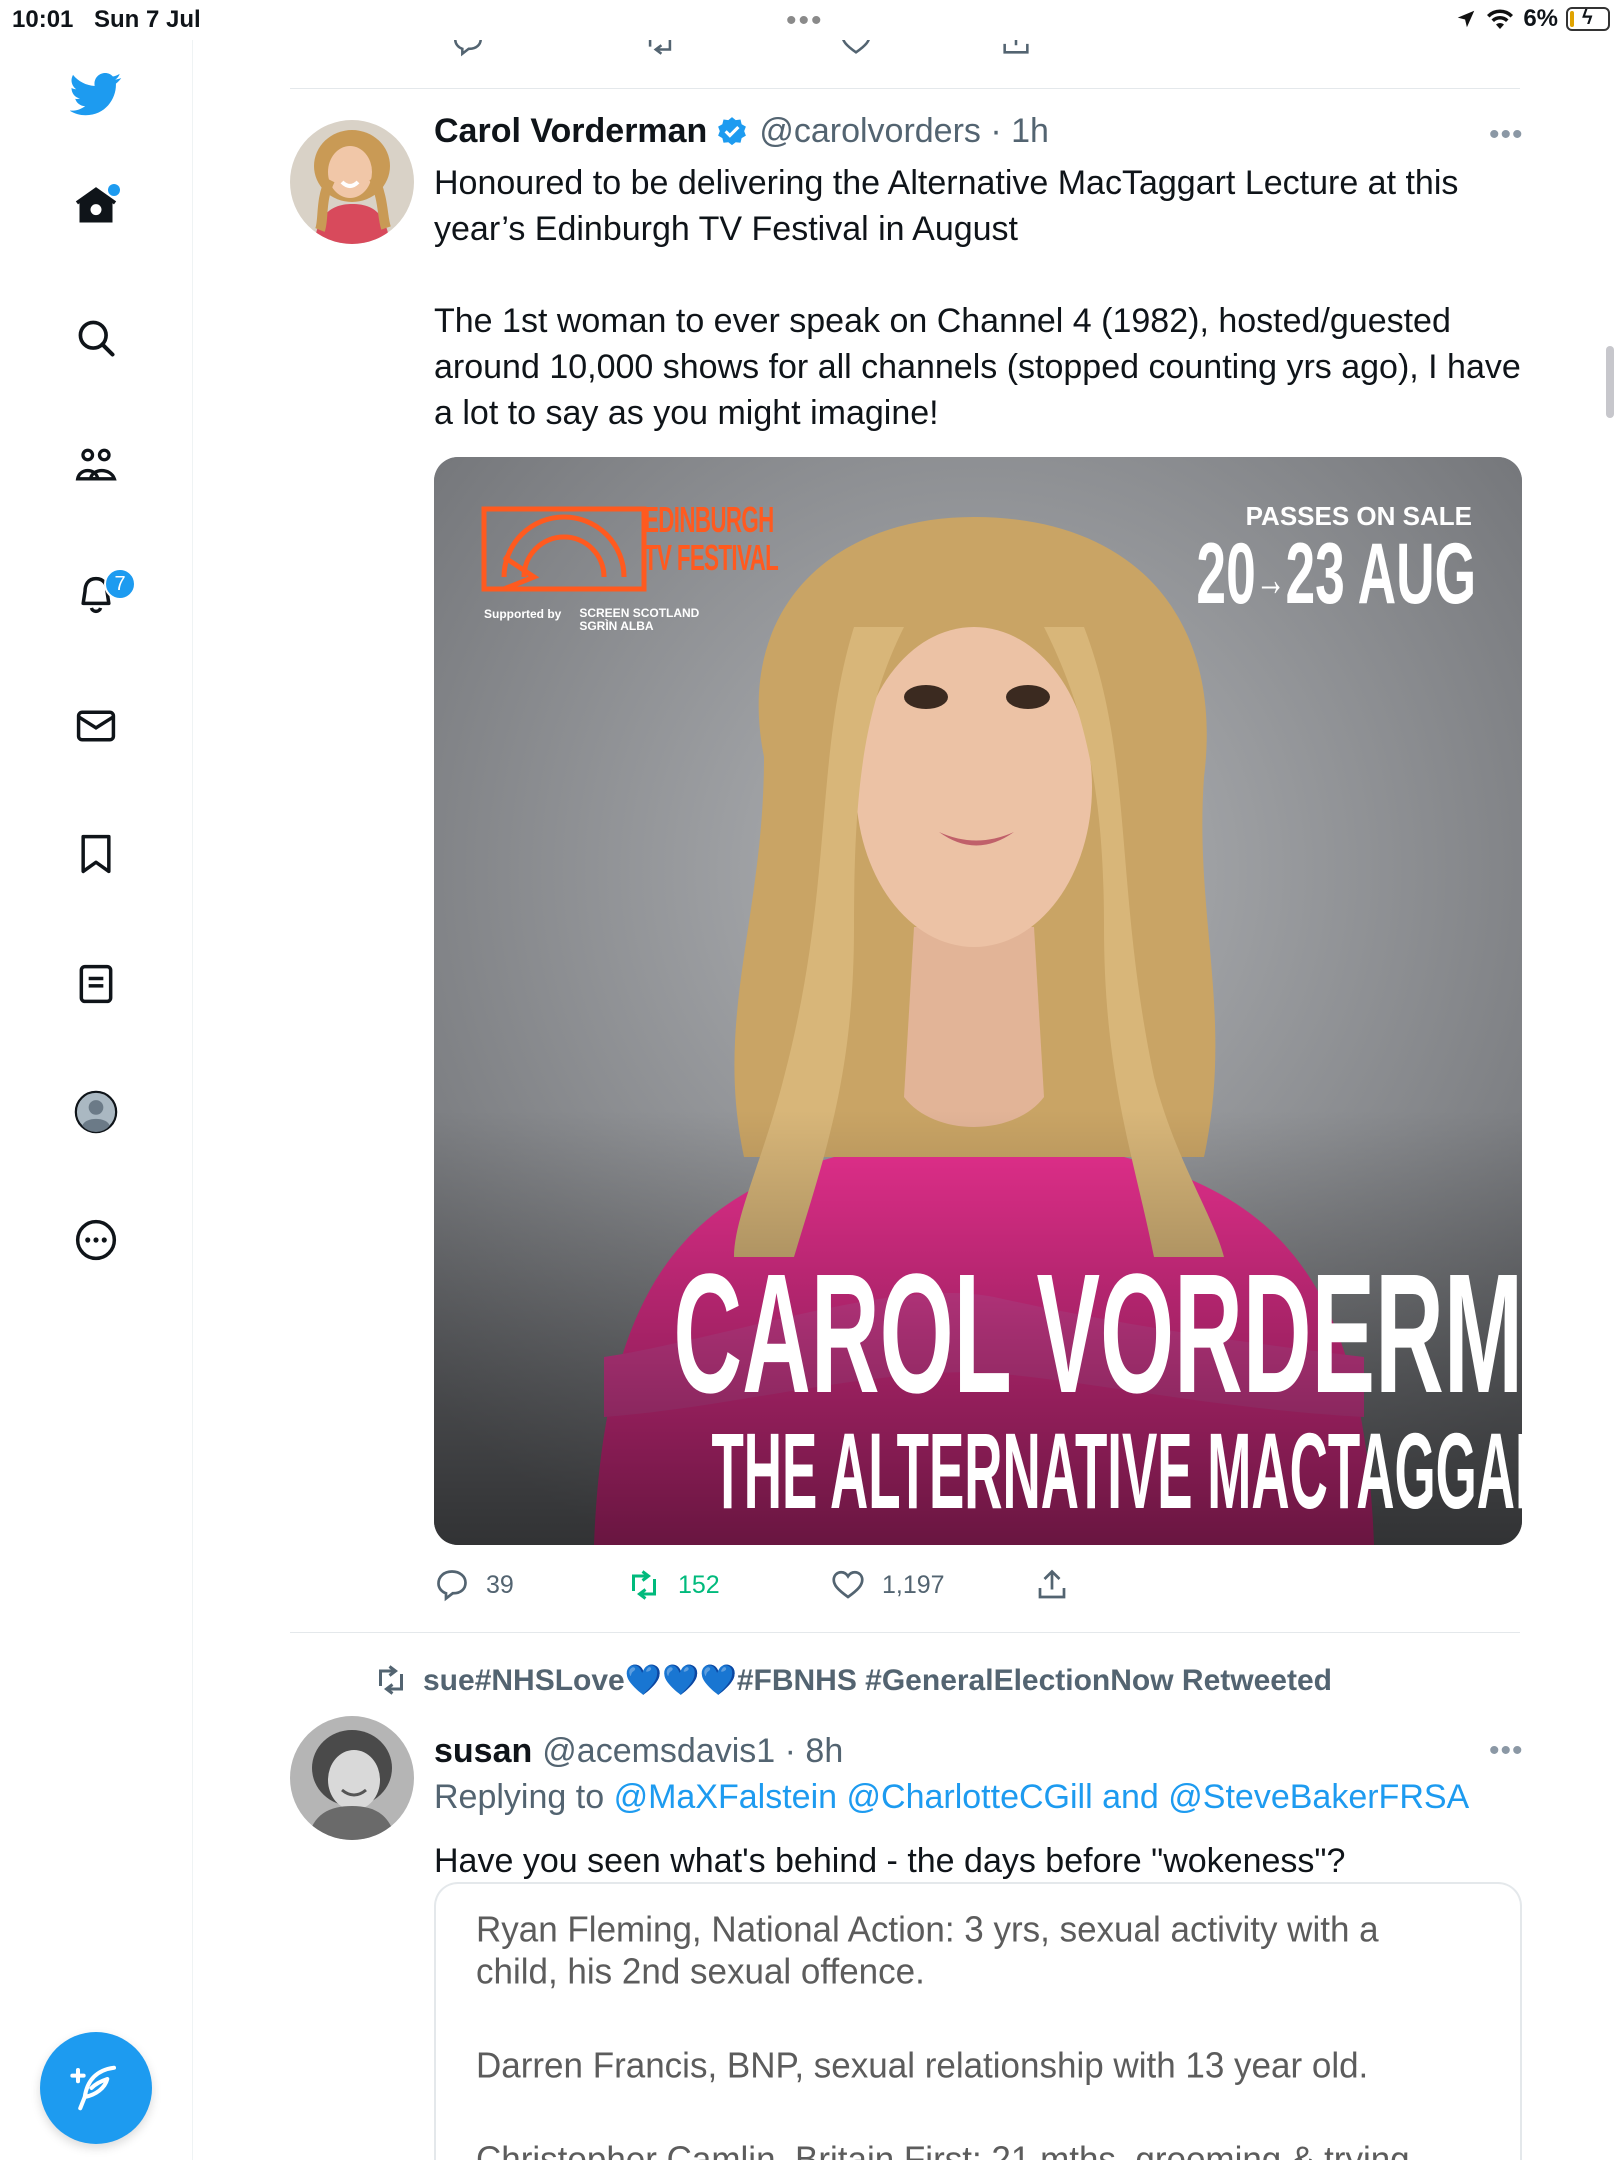  I want to click on tweet-actions: 39 152 1,197, so click(934, 1585).